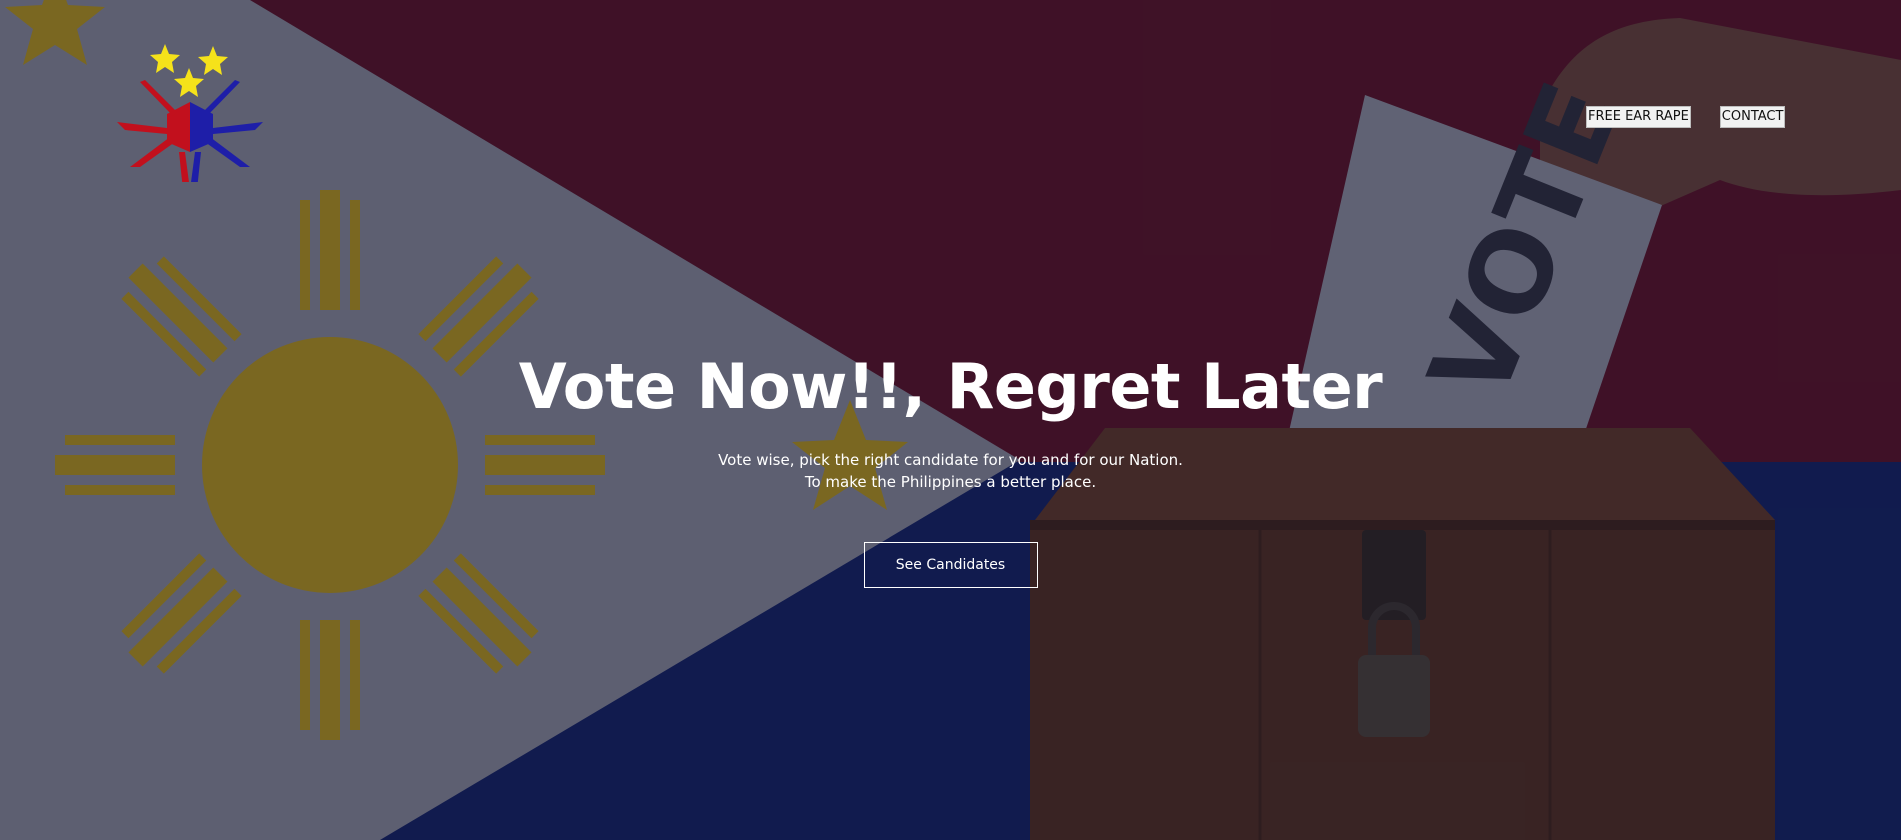 Image resolution: width=1901 pixels, height=840 pixels. Describe the element at coordinates (950, 482) in the screenshot. I see `hero-subtitle-line-2: To make the Philippines a better place.` at that location.